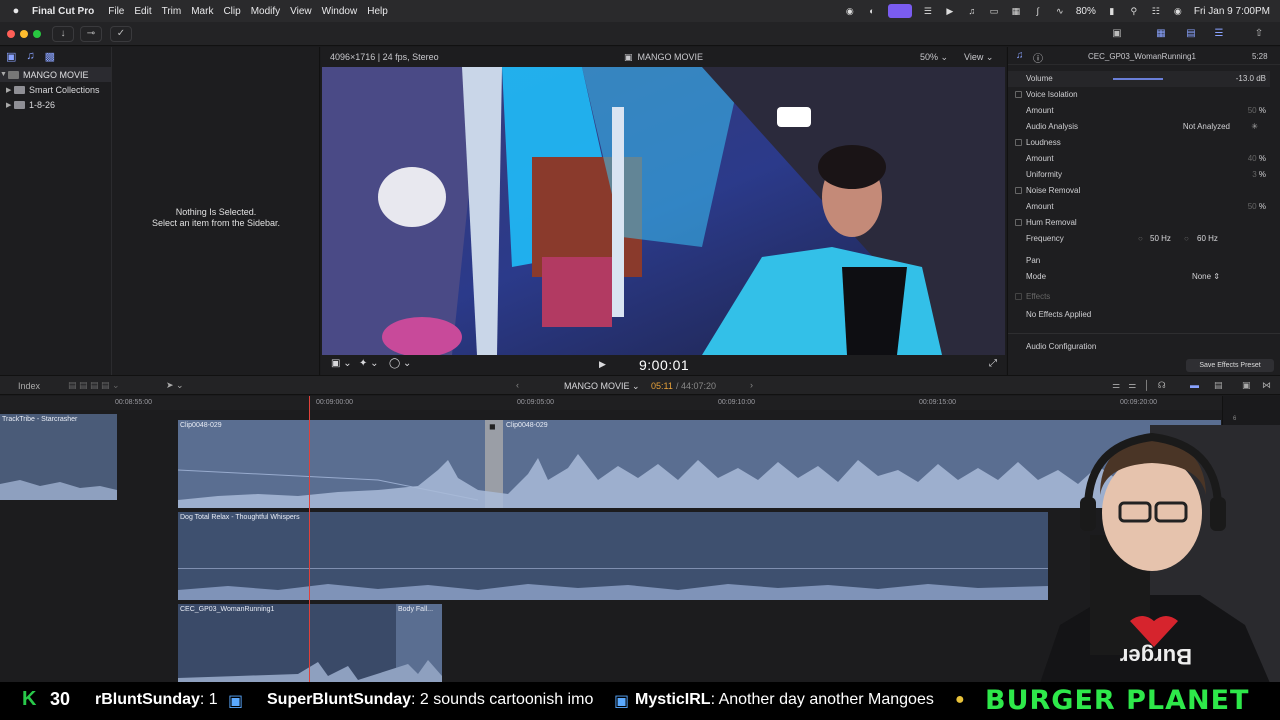 Image resolution: width=1280 pixels, height=720 pixels. Describe the element at coordinates (502, 699) in the screenshot. I see `chat-text: : 2 sounds cartoonish imo` at that location.